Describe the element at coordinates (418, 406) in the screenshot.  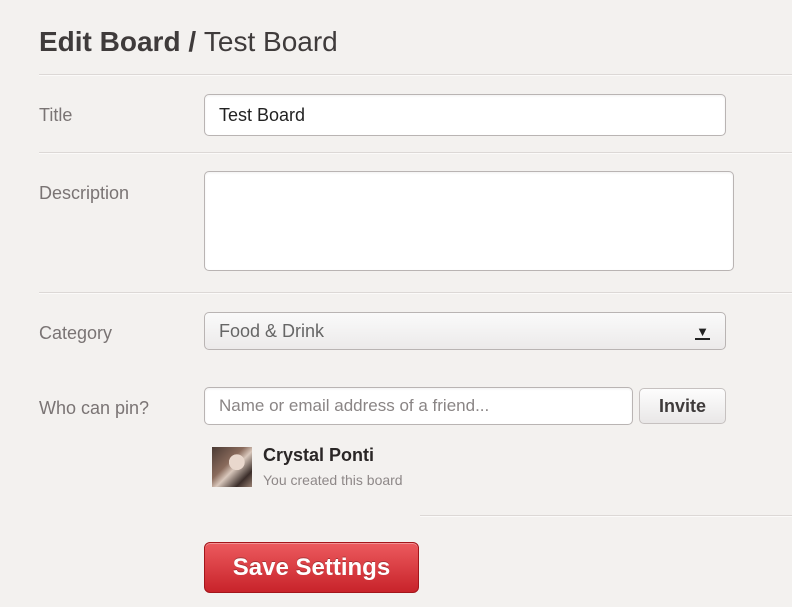
I see `invite-friend-input` at that location.